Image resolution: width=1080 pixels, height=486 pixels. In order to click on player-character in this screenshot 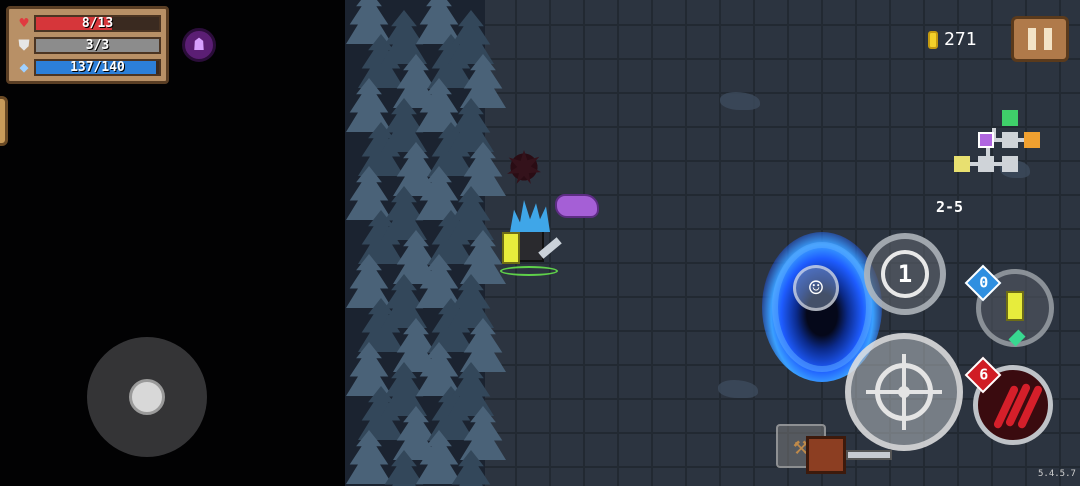, I will do `click(531, 239)`.